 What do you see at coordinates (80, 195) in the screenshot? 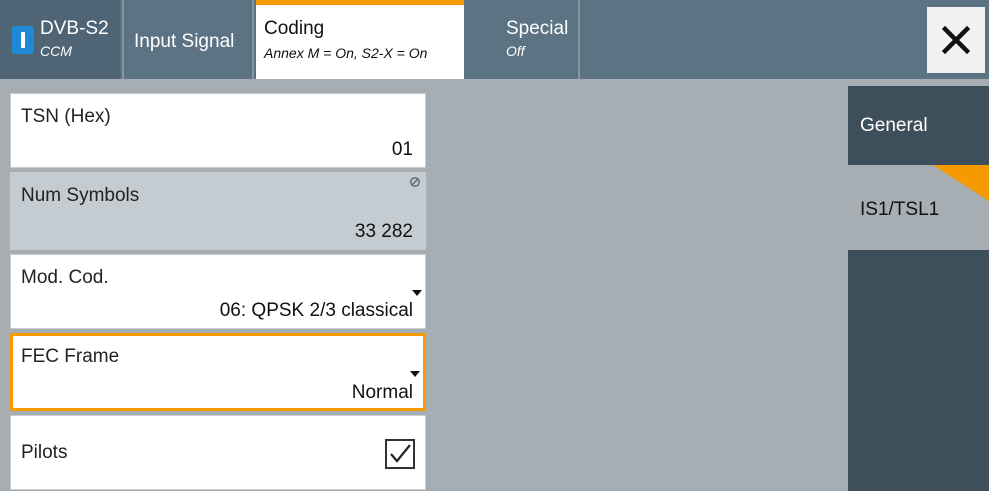
I see `num-symbols-label: Num Symbols` at bounding box center [80, 195].